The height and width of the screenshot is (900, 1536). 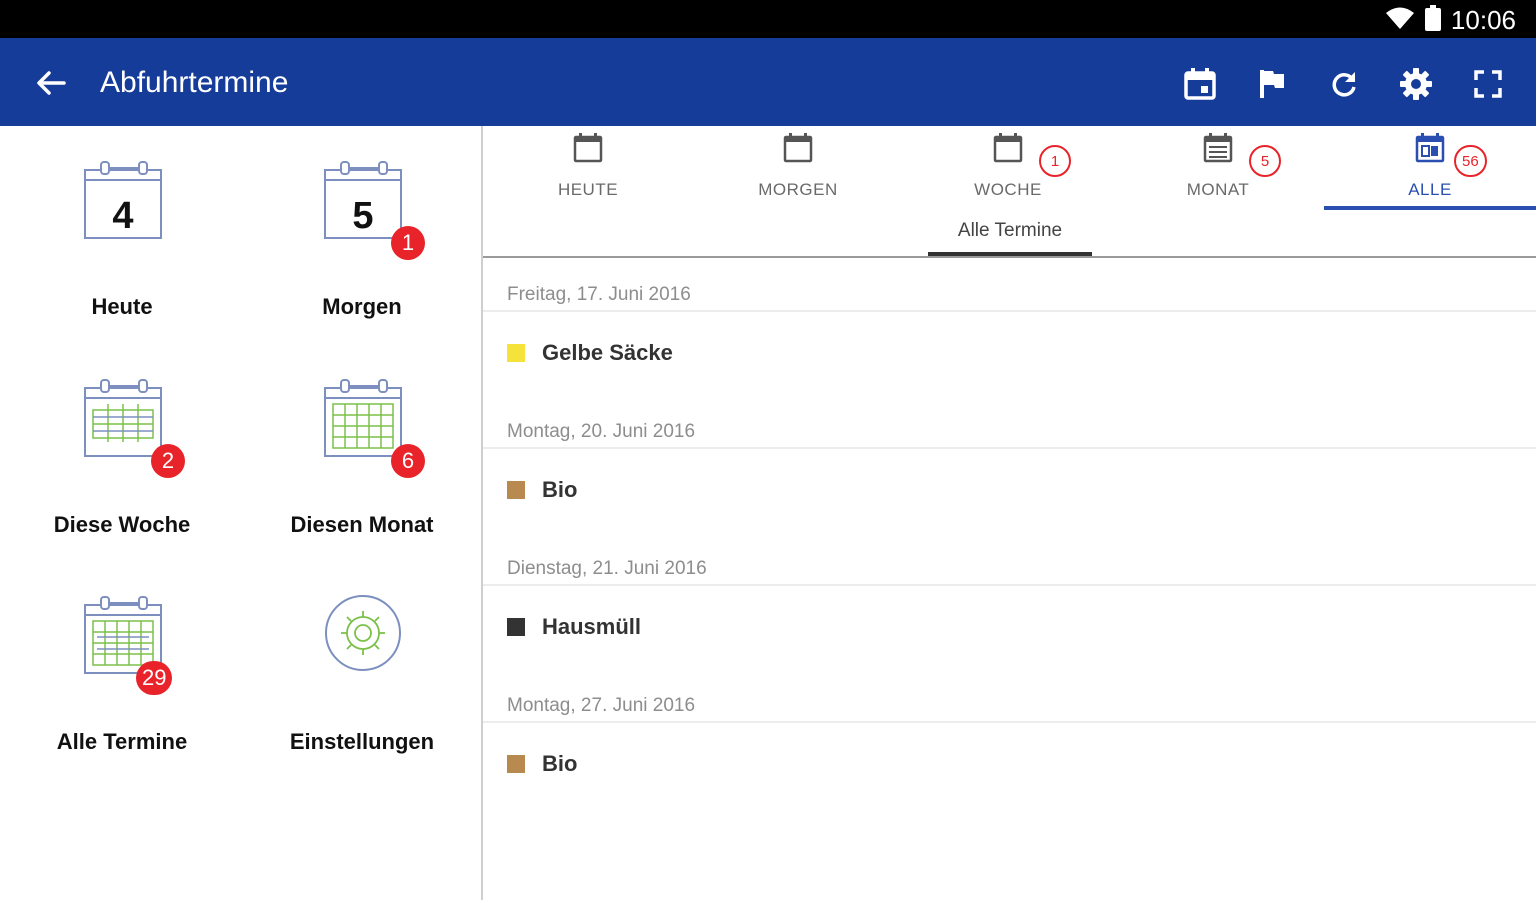 What do you see at coordinates (601, 431) in the screenshot?
I see `group-date-header: Montag, 20. Juni 2016` at bounding box center [601, 431].